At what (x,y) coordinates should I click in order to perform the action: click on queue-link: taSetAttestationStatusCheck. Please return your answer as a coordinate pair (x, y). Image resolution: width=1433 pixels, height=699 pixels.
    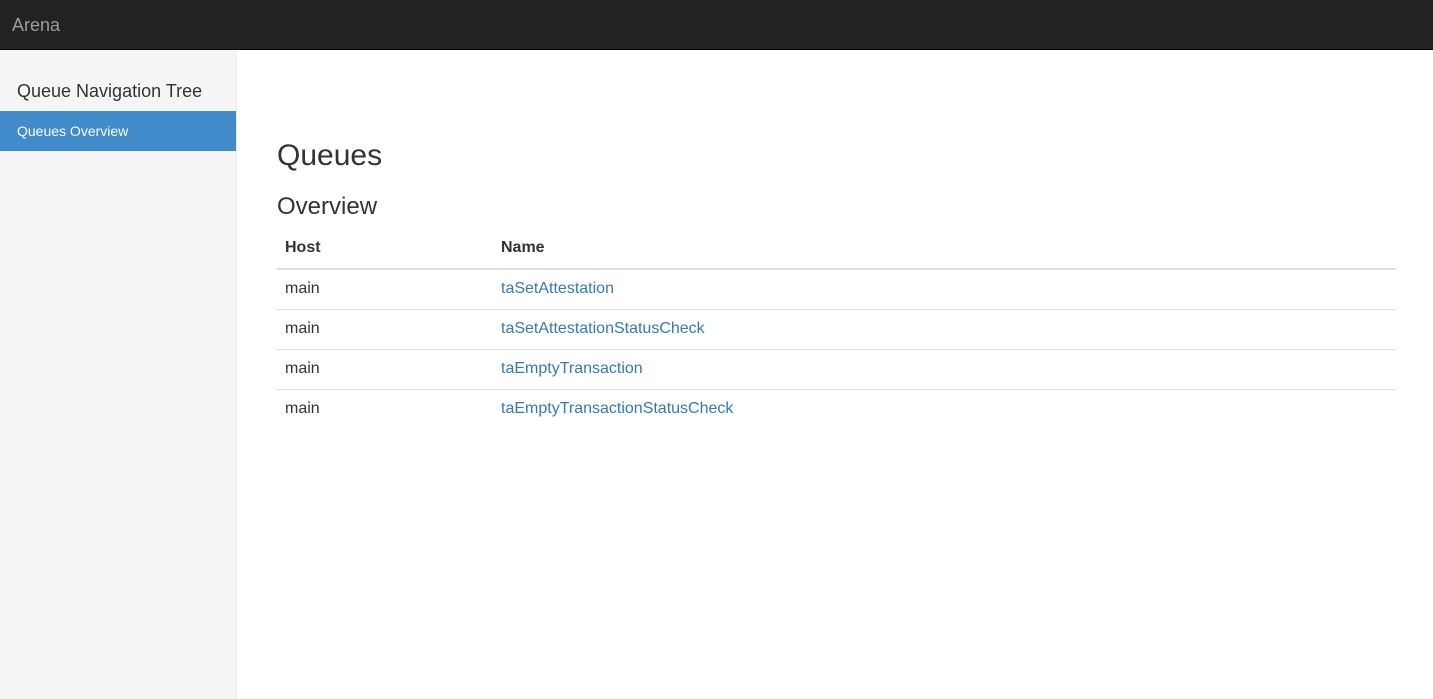
    Looking at the image, I should click on (603, 328).